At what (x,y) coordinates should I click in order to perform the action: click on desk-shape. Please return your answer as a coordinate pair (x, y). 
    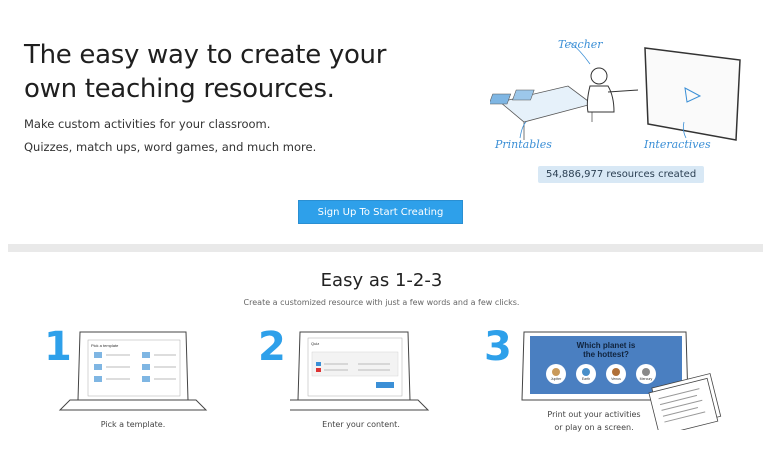
    Looking at the image, I should click on (546, 104).